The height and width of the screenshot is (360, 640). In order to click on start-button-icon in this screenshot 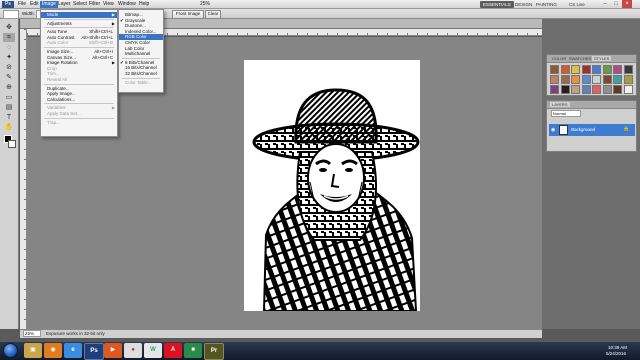, I will do `click(10, 350)`.